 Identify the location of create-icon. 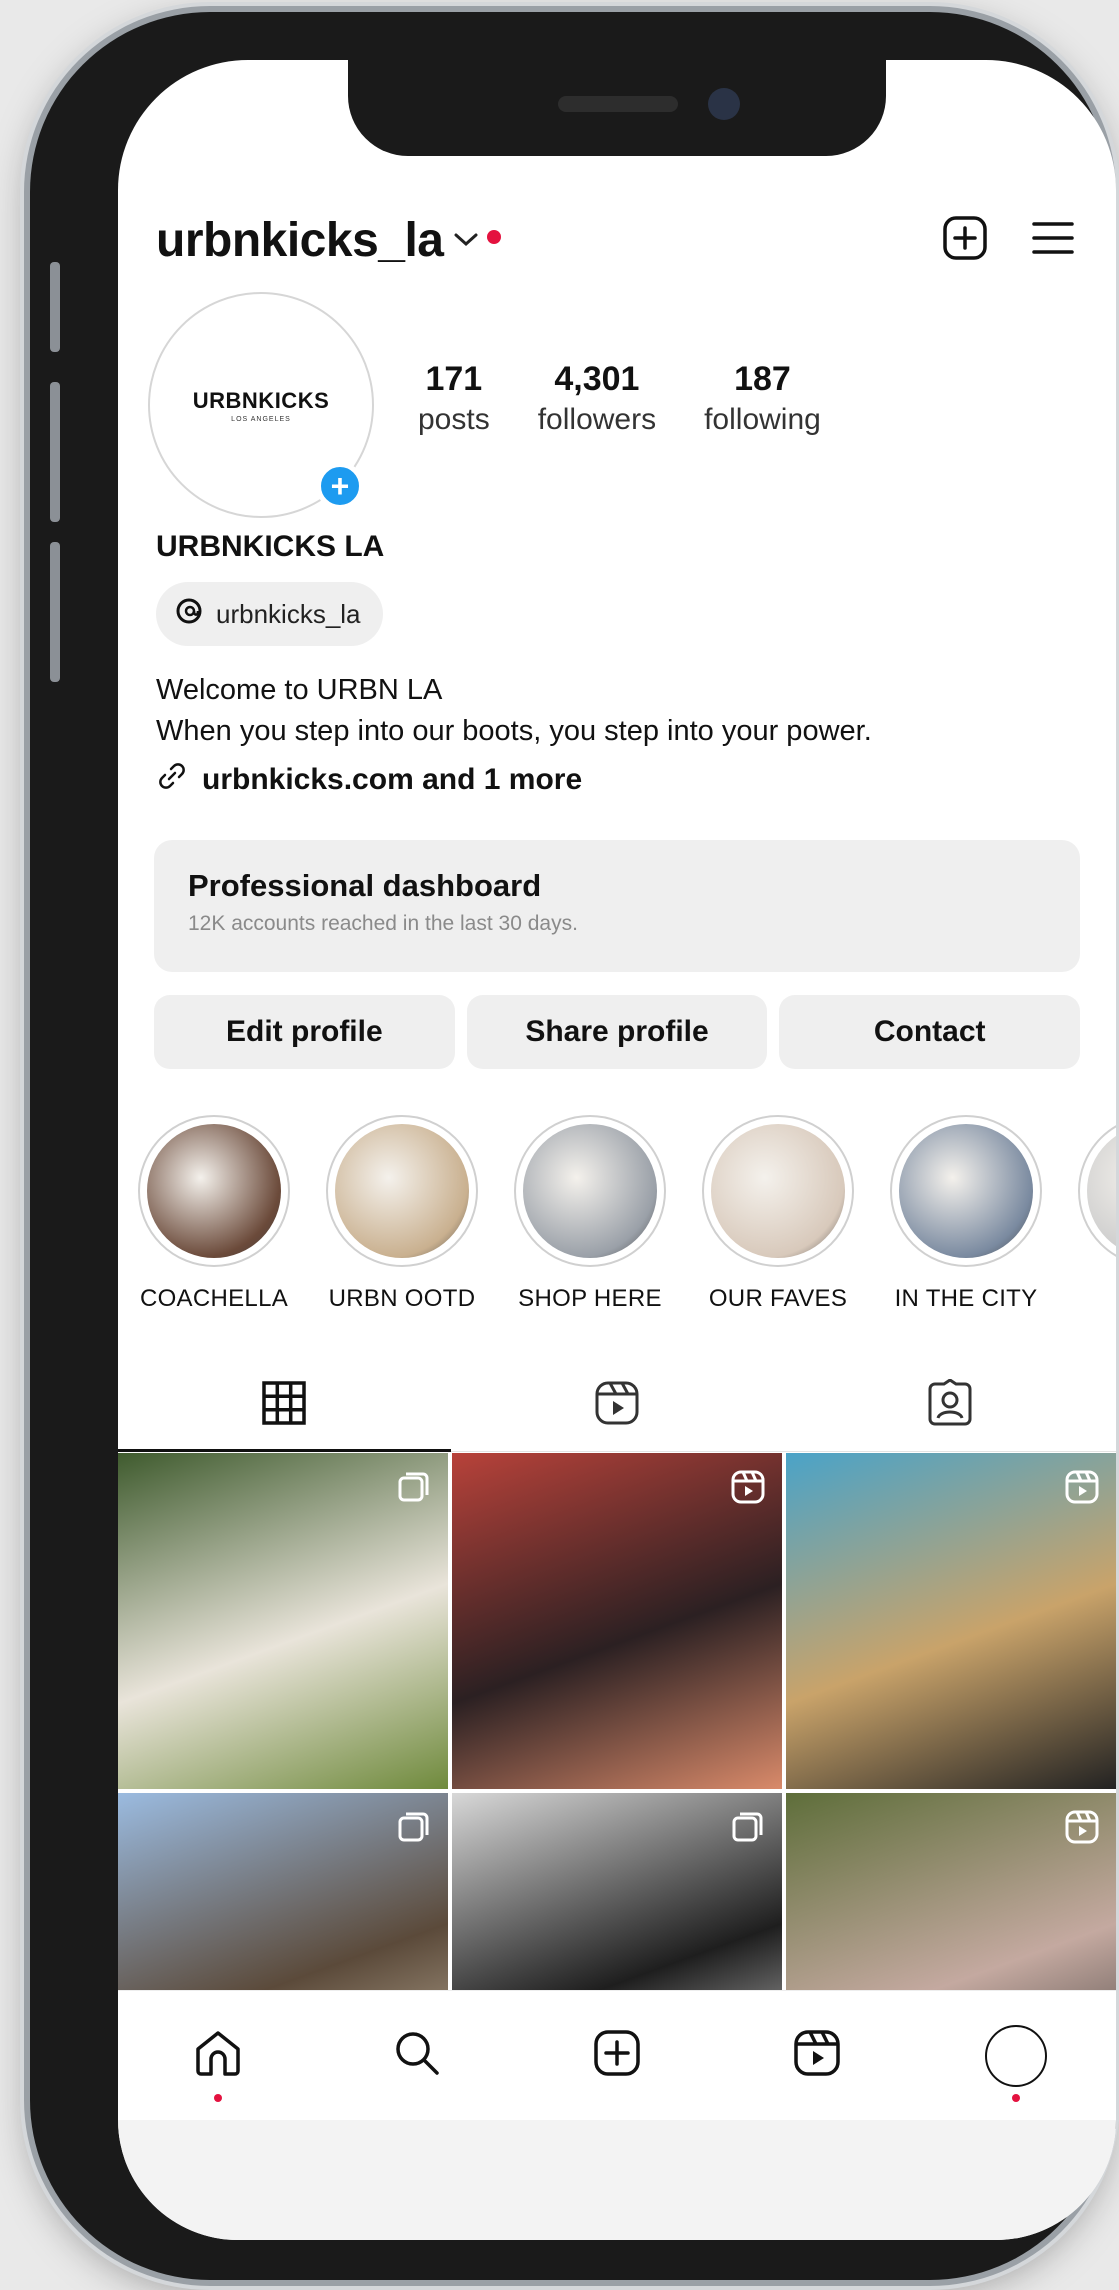
(617, 2055).